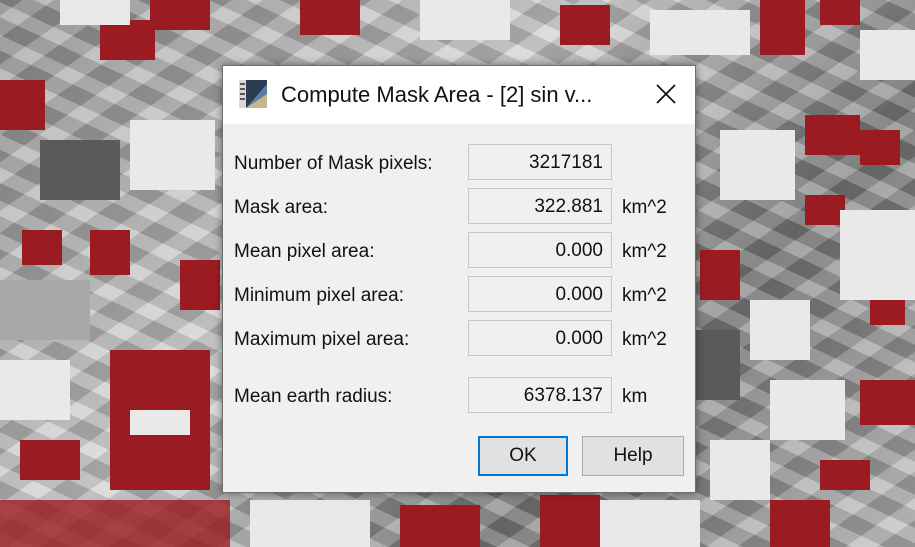 The width and height of the screenshot is (915, 547). Describe the element at coordinates (322, 339) in the screenshot. I see `maximum-pixel-area-label: Maximum pixel area:` at that location.